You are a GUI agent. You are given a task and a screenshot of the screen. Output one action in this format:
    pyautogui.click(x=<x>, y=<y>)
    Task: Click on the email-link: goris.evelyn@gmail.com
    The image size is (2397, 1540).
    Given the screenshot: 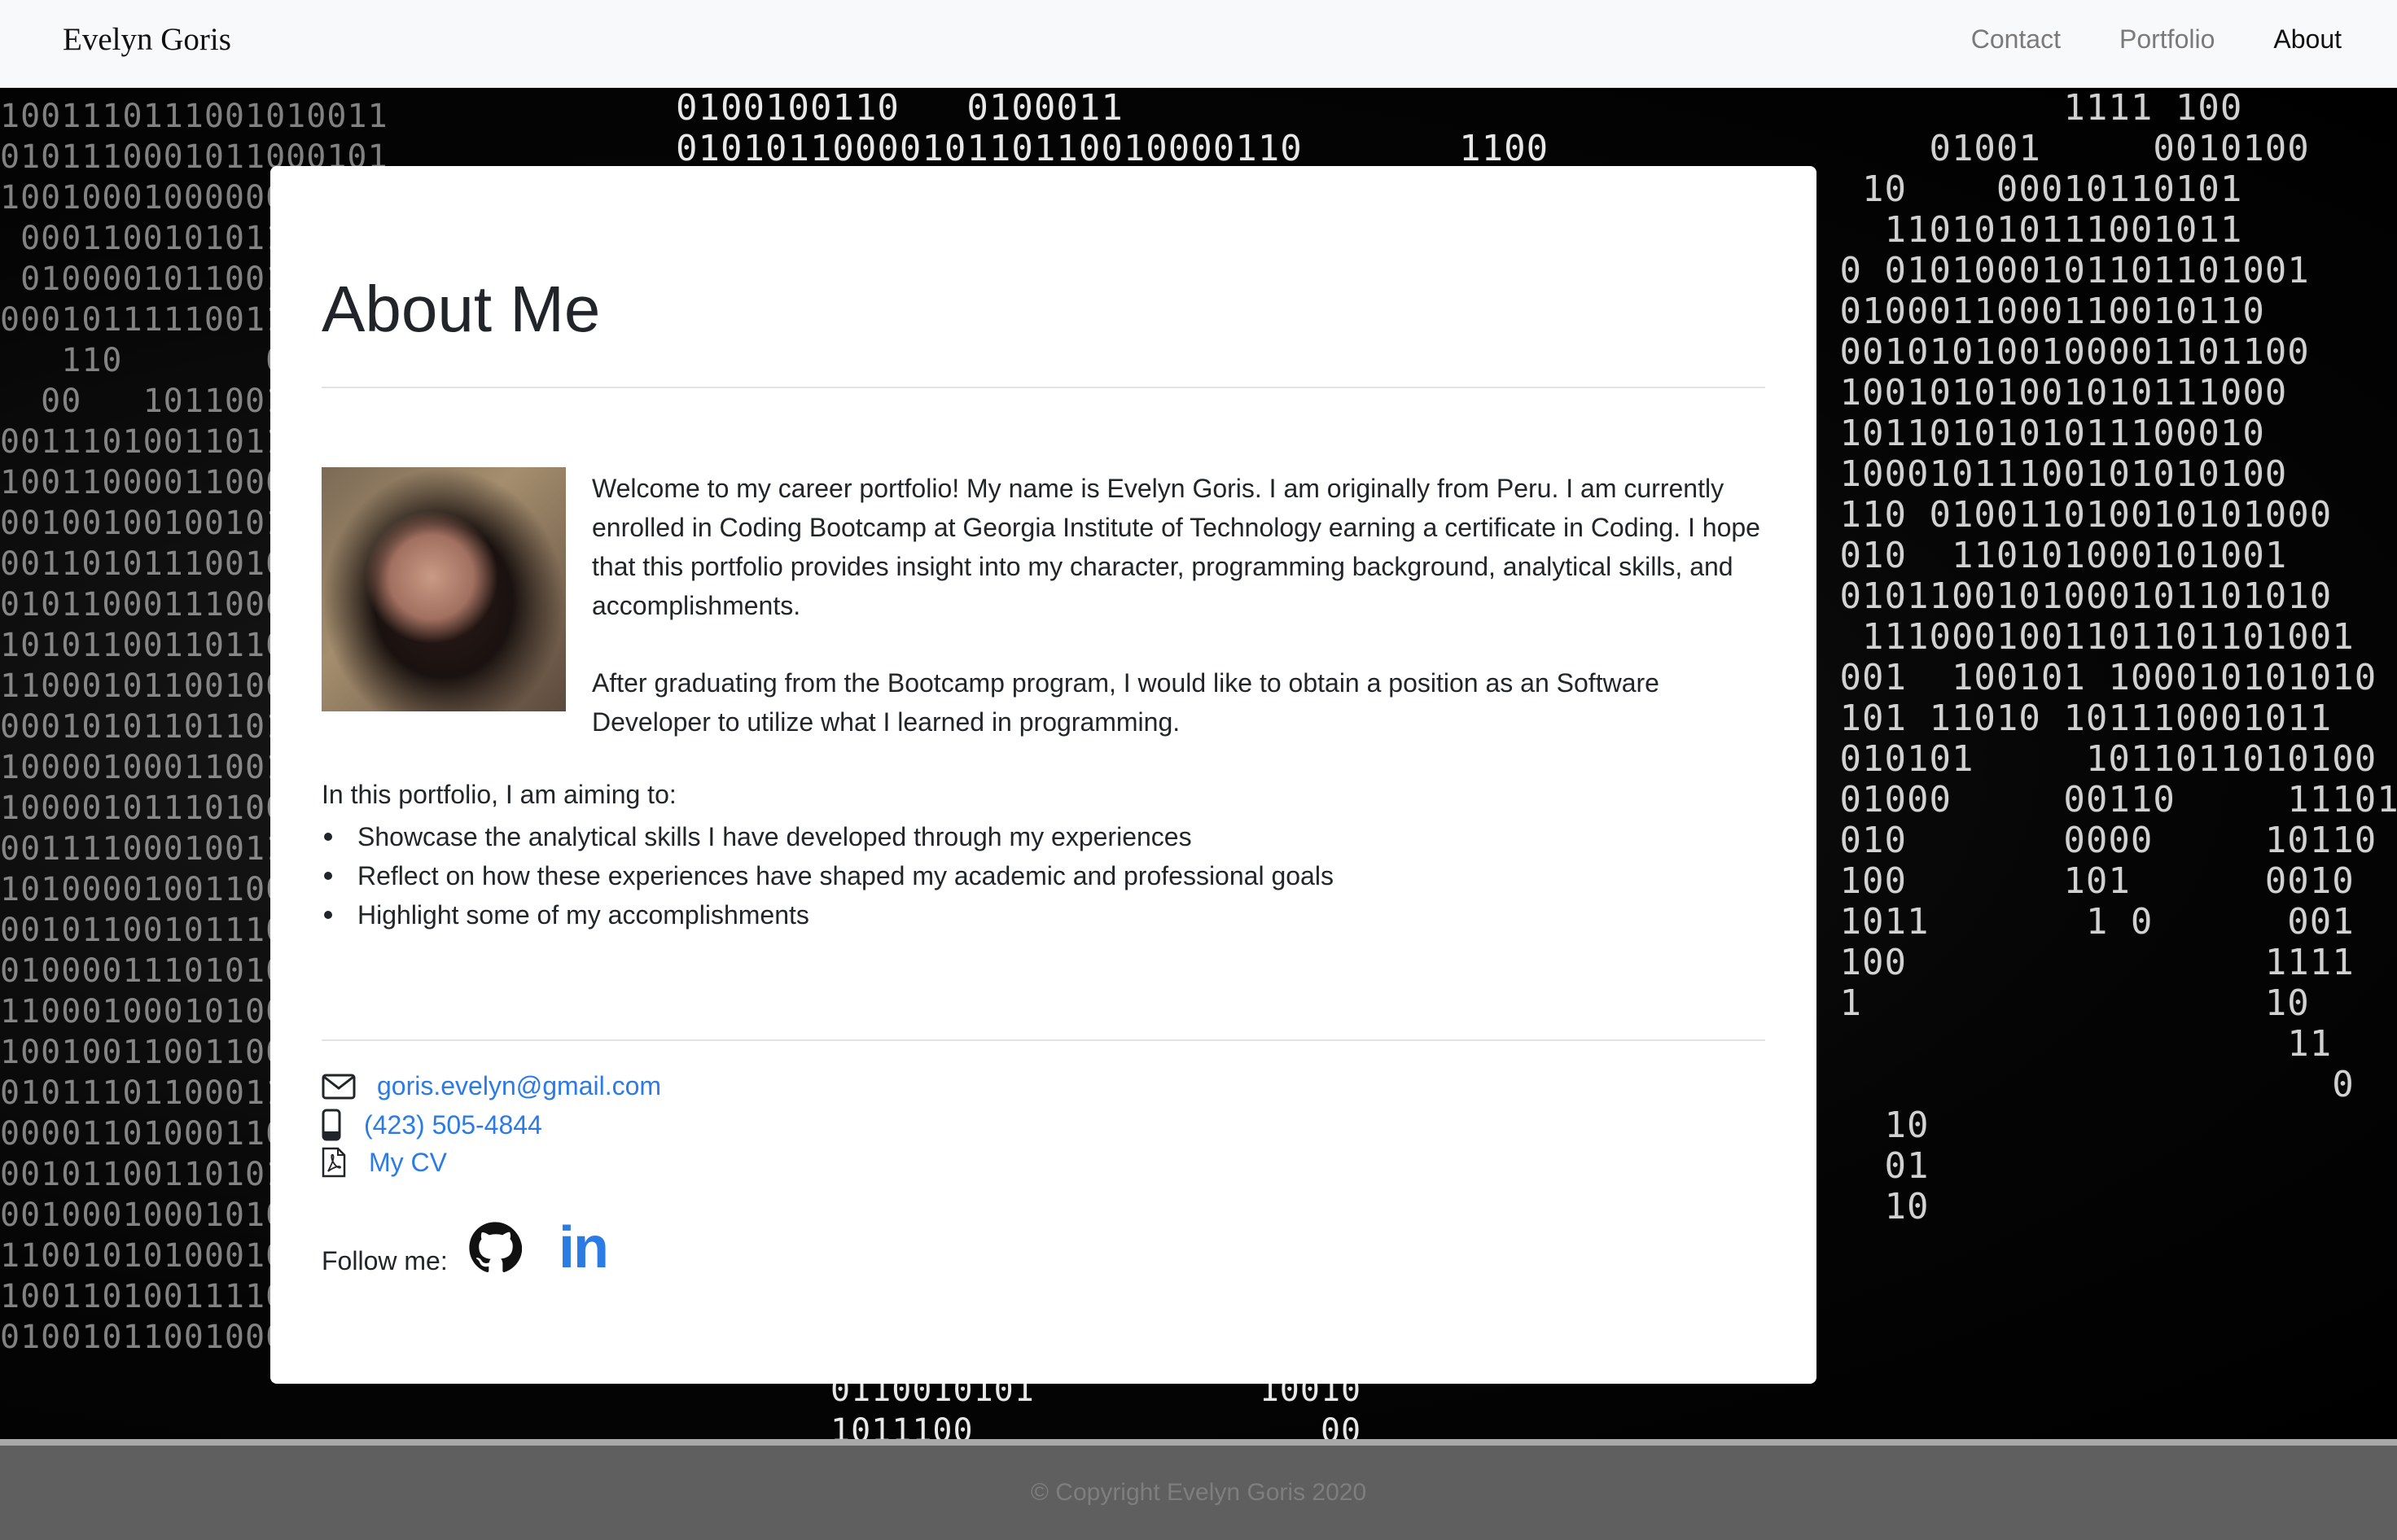 What is the action you would take?
    pyautogui.click(x=519, y=1086)
    